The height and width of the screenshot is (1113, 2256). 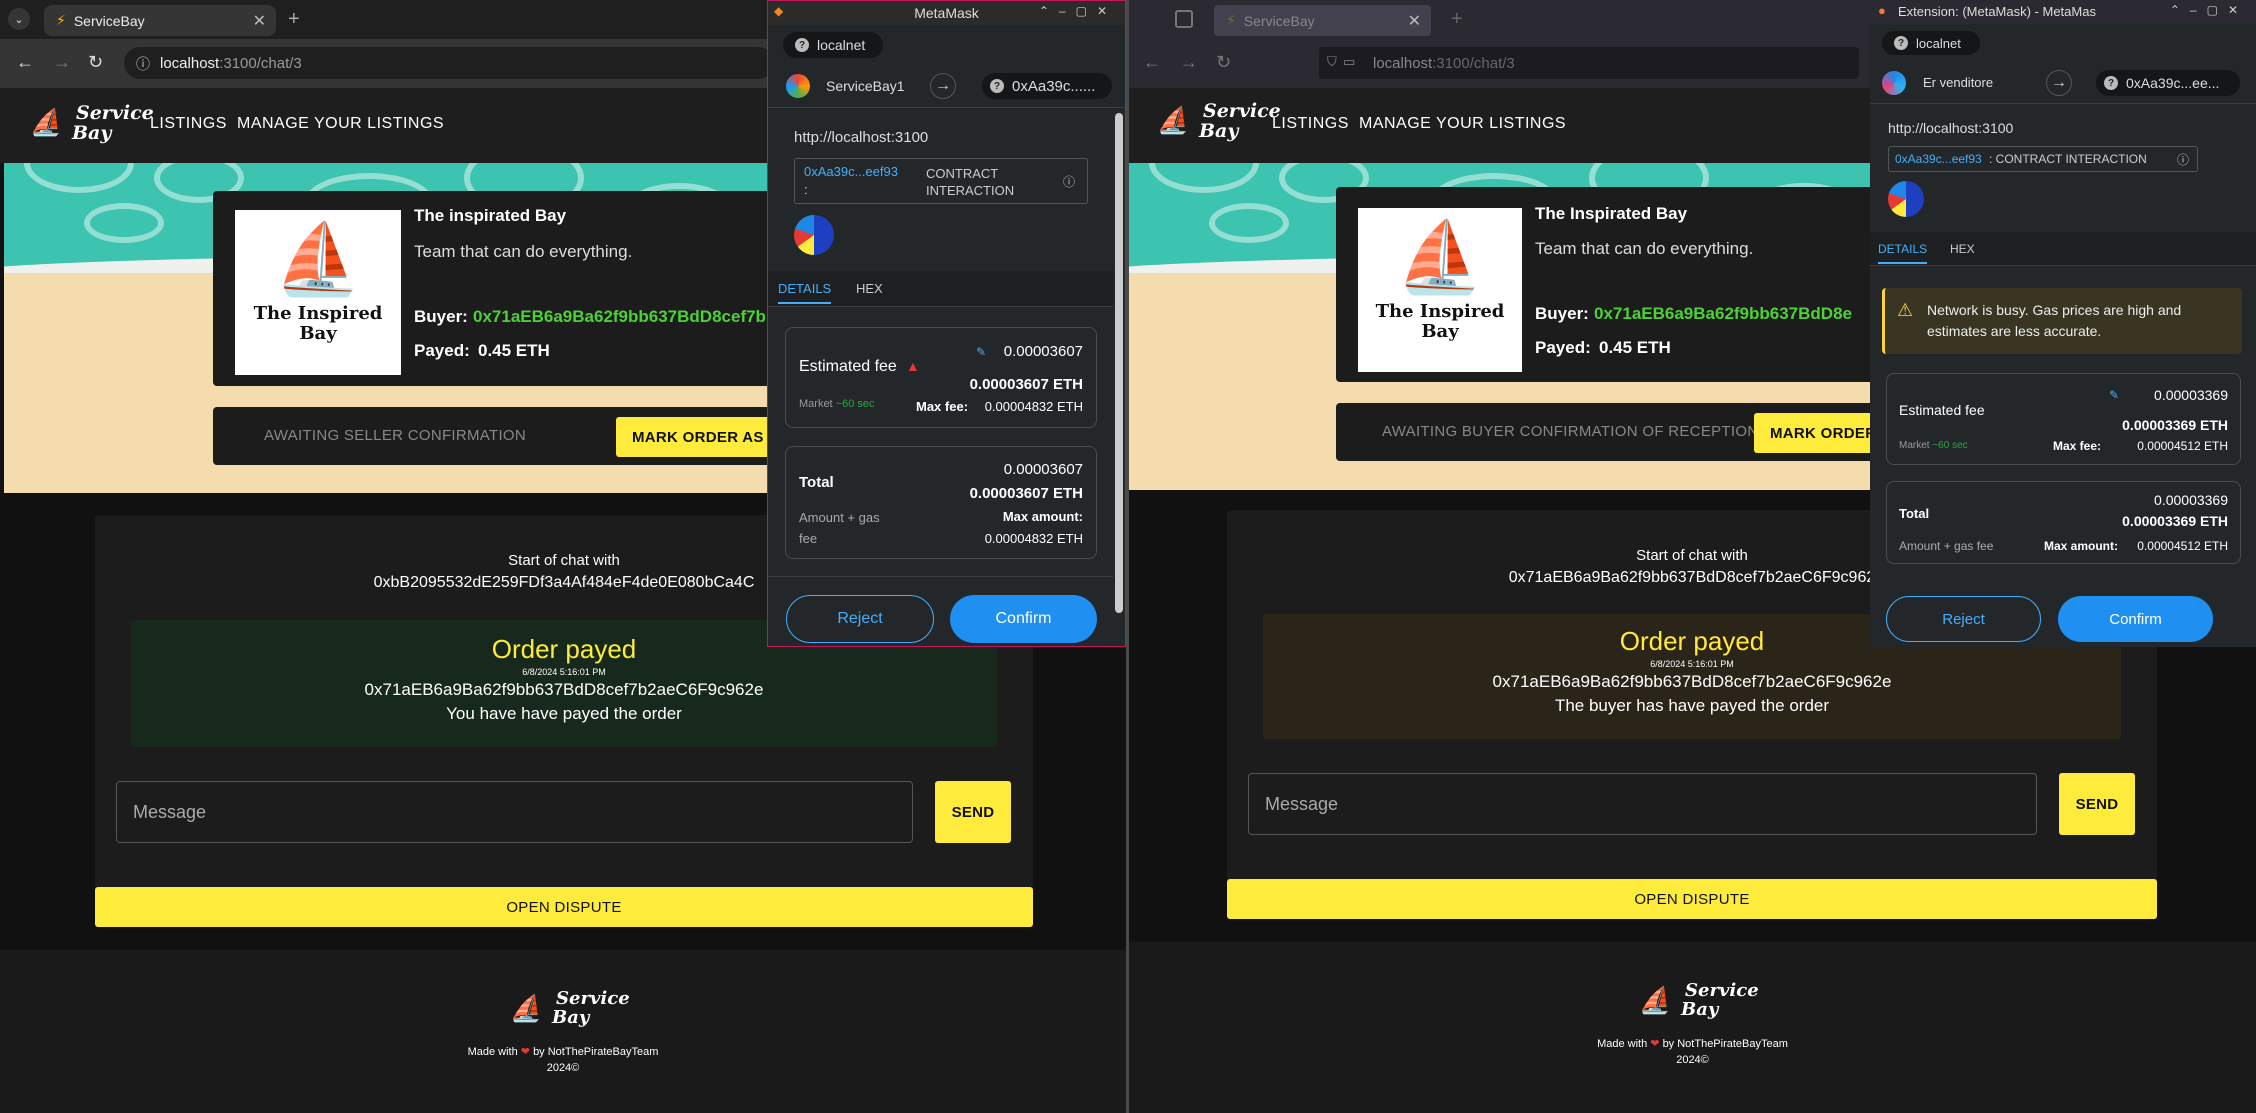 I want to click on buyer-address: 0x71aEB6a9Ba62f9bb637BdD8cef7b, so click(x=619, y=316).